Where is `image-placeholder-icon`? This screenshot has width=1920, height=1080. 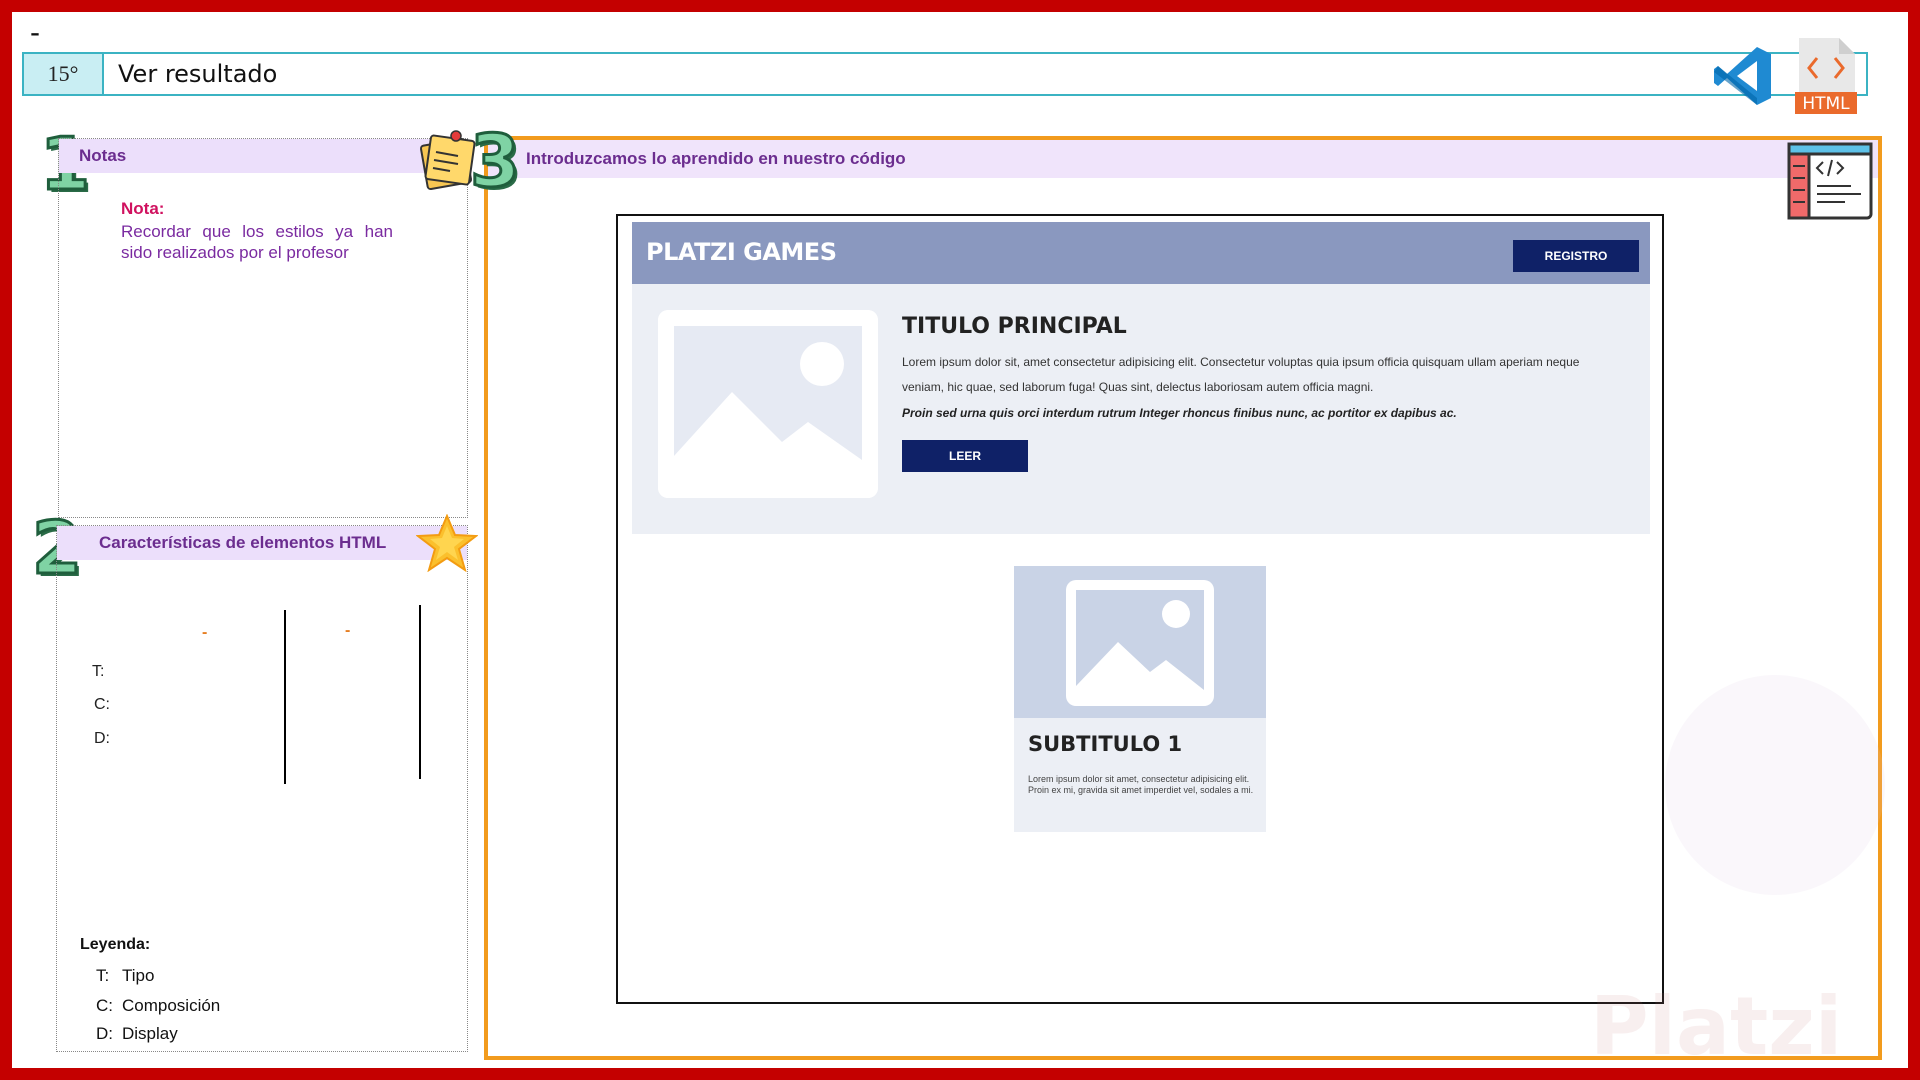
image-placeholder-icon is located at coordinates (768, 404).